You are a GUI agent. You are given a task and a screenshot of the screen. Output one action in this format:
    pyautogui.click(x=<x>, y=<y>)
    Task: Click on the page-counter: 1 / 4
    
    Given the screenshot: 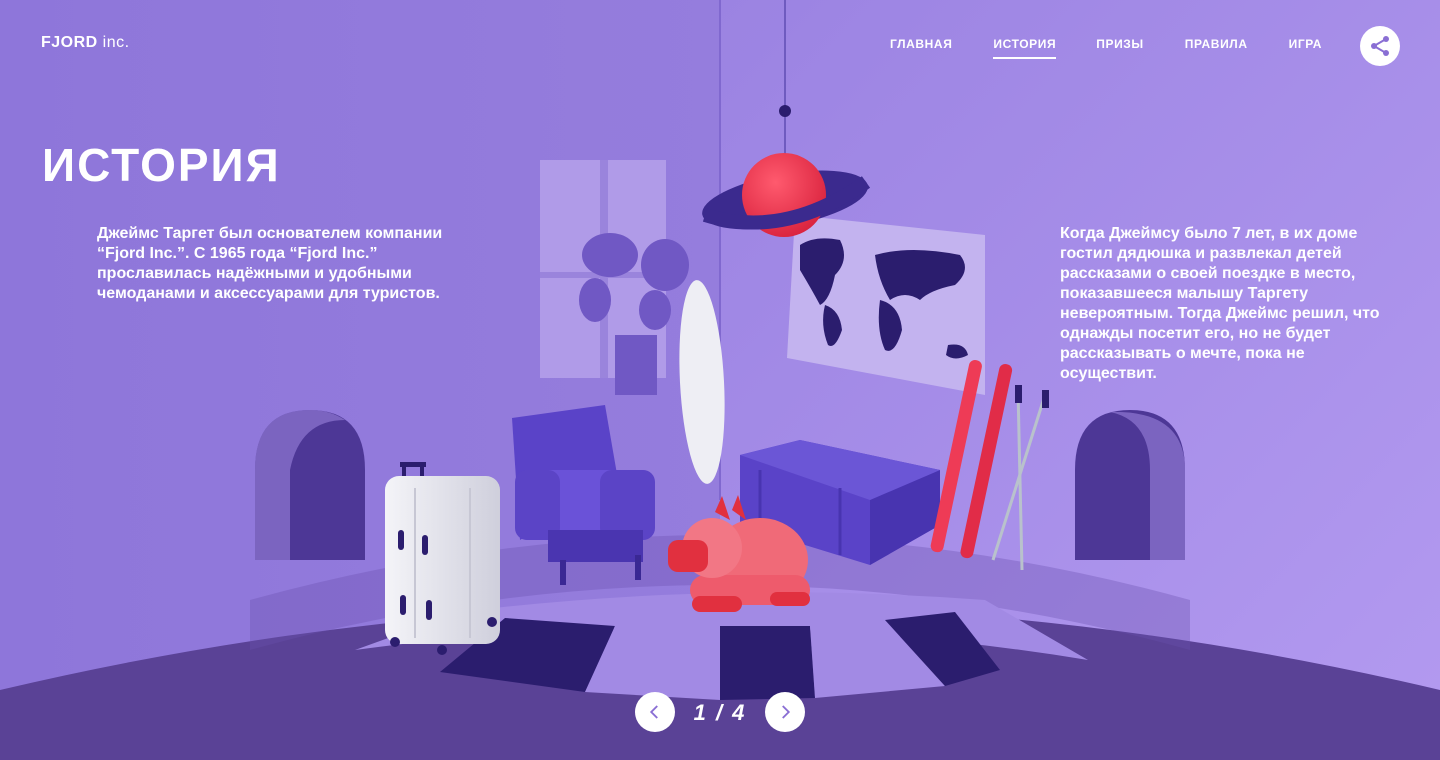 What is the action you would take?
    pyautogui.click(x=720, y=712)
    